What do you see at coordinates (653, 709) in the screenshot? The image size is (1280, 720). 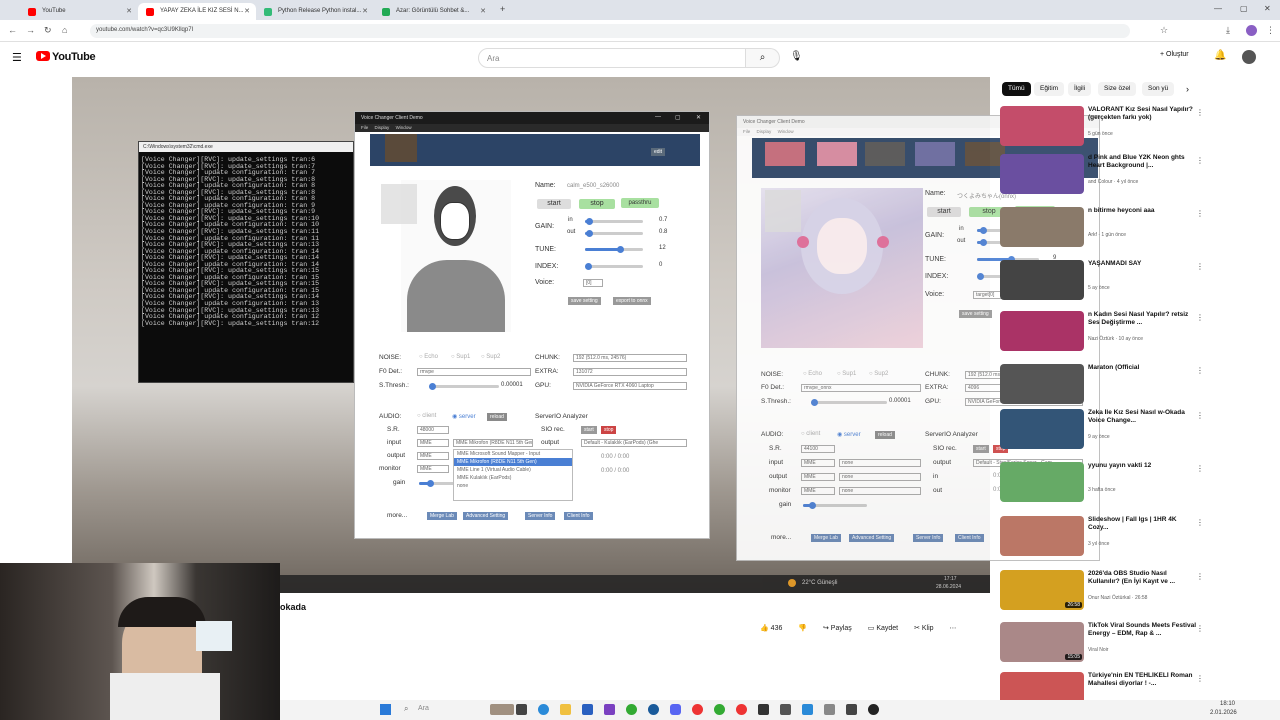 I see `steam-icon` at bounding box center [653, 709].